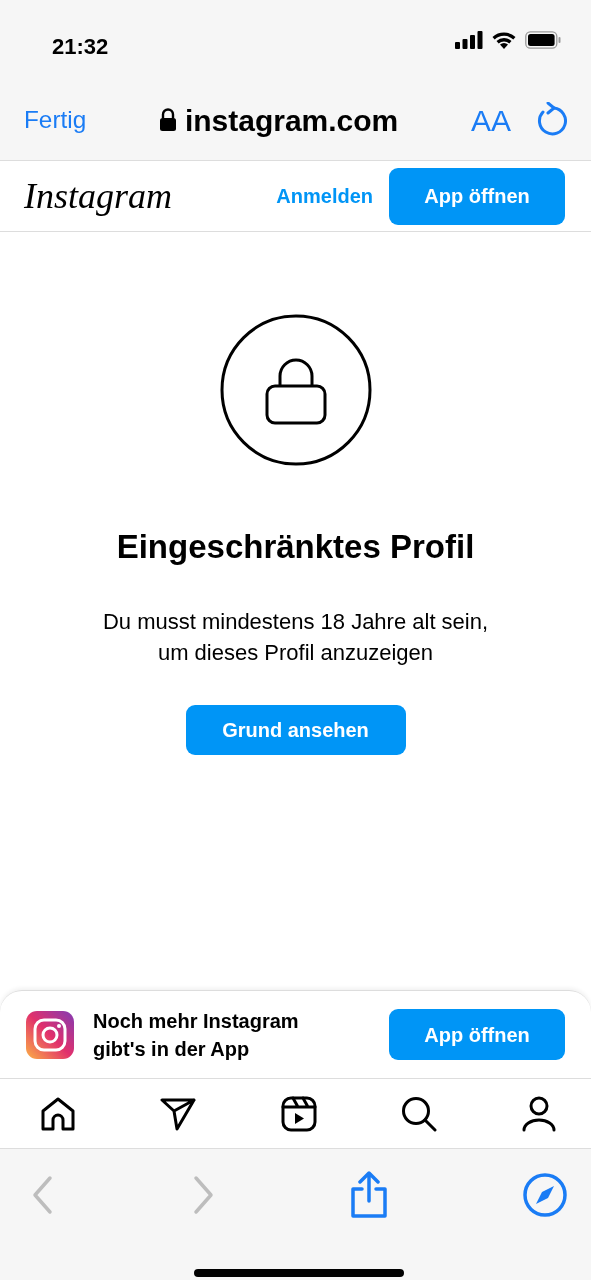 This screenshot has height=1280, width=591. Describe the element at coordinates (298, 1113) in the screenshot. I see `video-icon` at that location.